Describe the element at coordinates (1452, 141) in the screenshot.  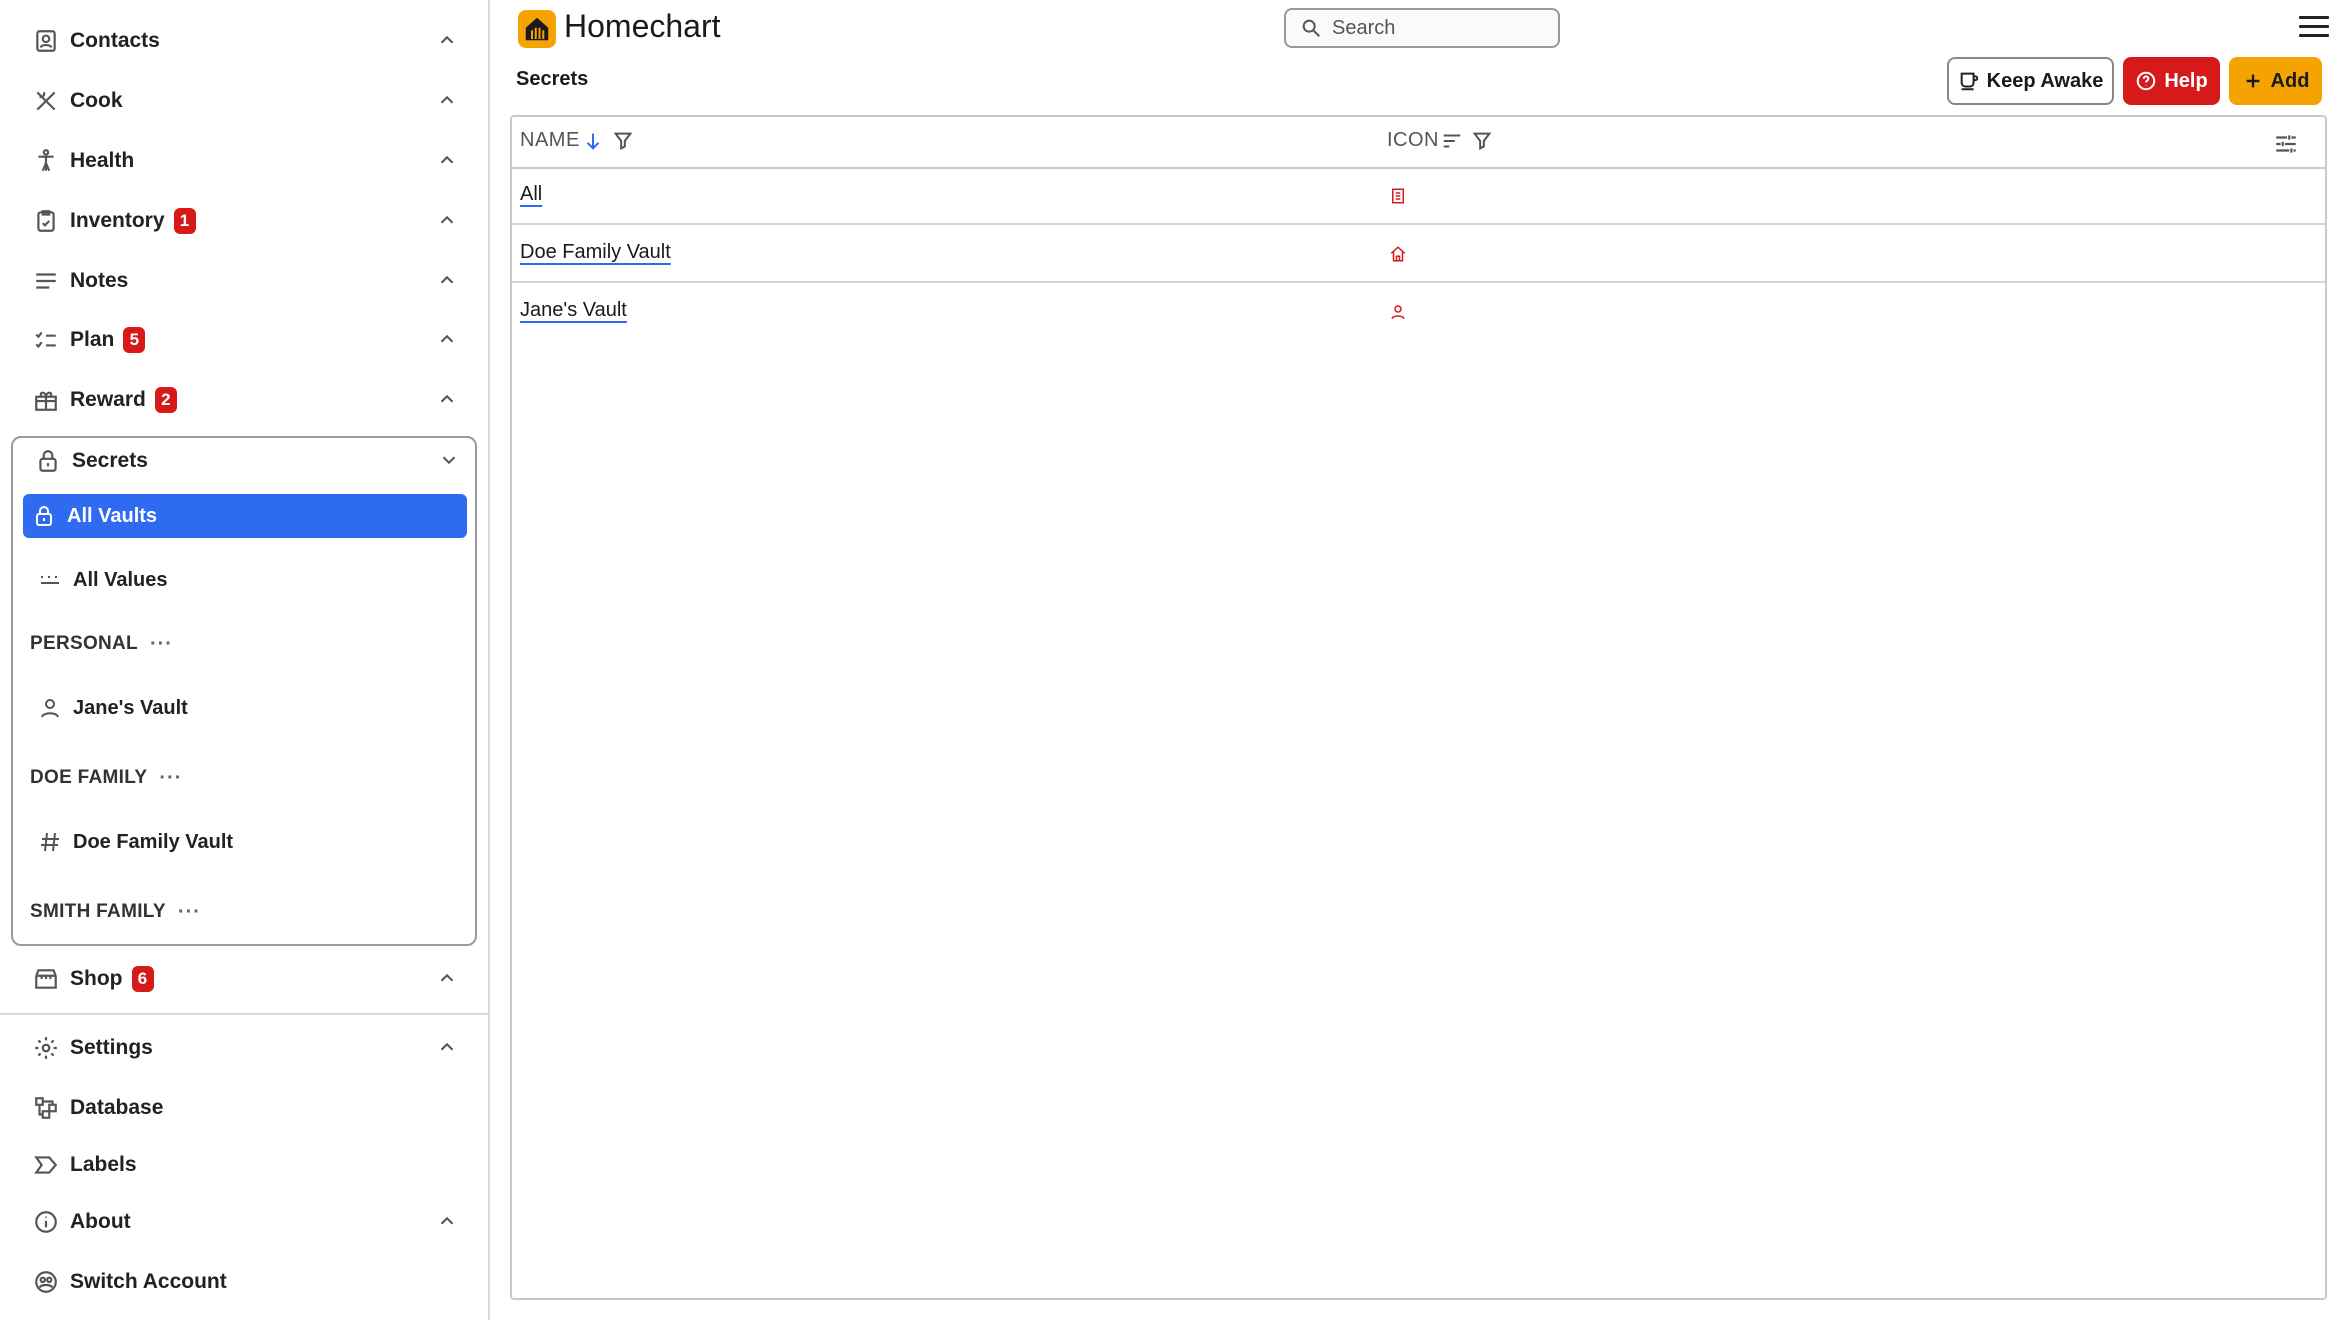
I see `sort-lines-icon` at that location.